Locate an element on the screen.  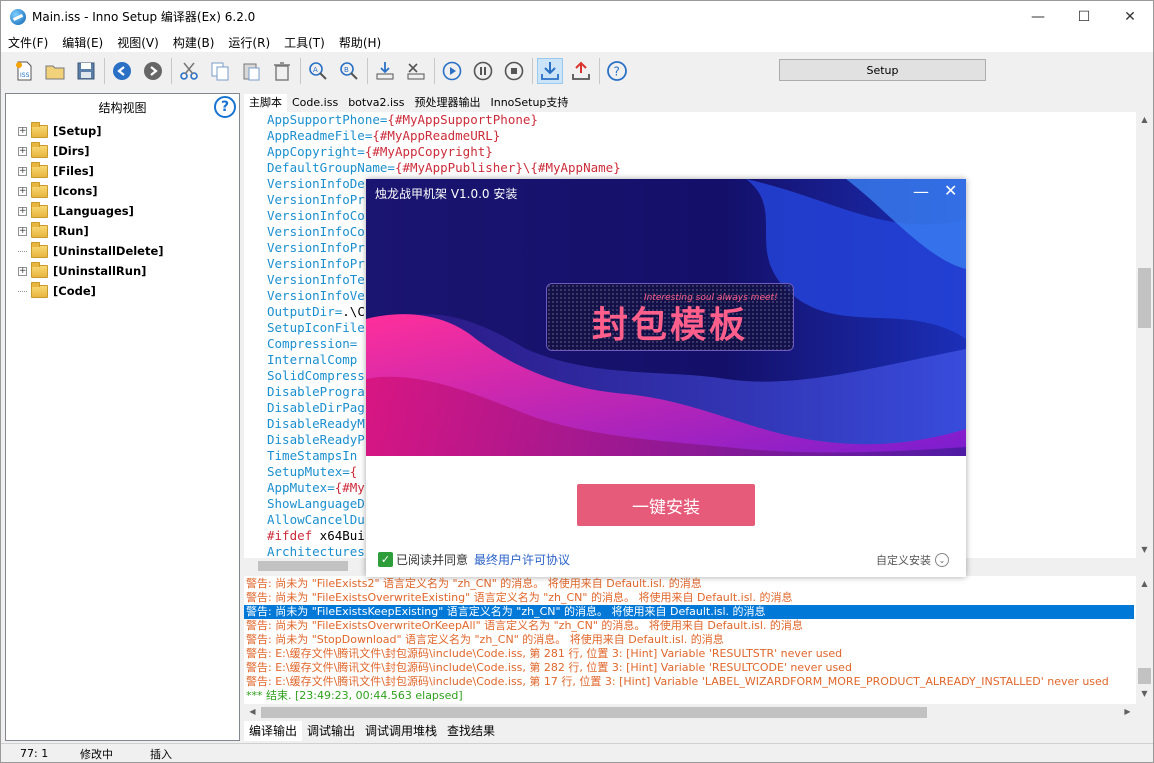
output-horizontal-scrollbar: ◀ ▶ is located at coordinates (690, 712).